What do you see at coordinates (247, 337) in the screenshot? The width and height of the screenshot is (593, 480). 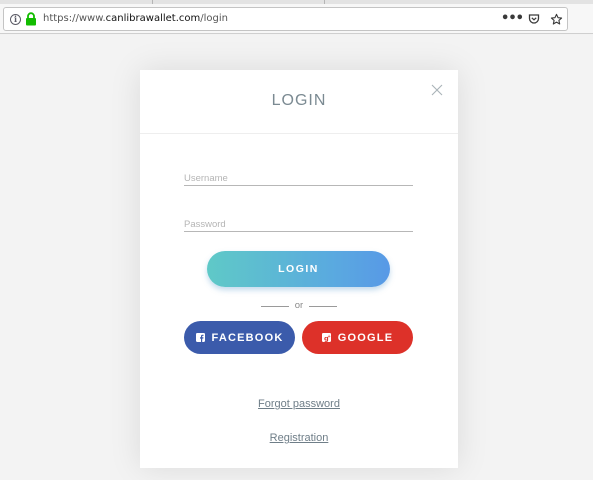 I see `facebook-label: FACEBOOK` at bounding box center [247, 337].